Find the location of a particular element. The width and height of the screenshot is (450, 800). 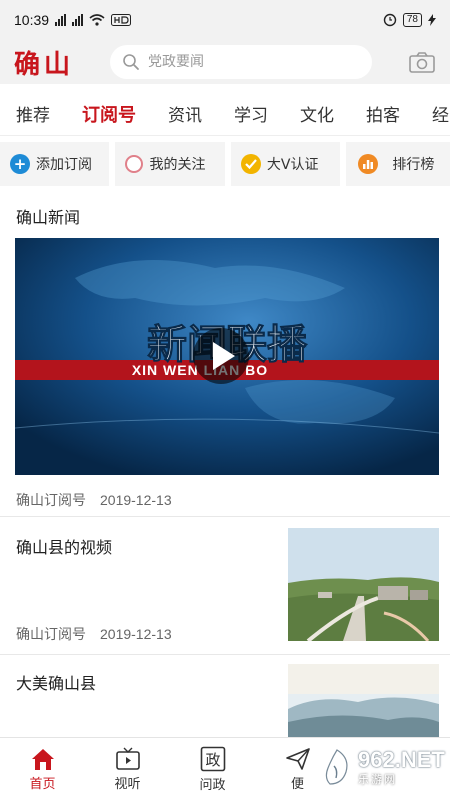

search-bar is located at coordinates (241, 62).